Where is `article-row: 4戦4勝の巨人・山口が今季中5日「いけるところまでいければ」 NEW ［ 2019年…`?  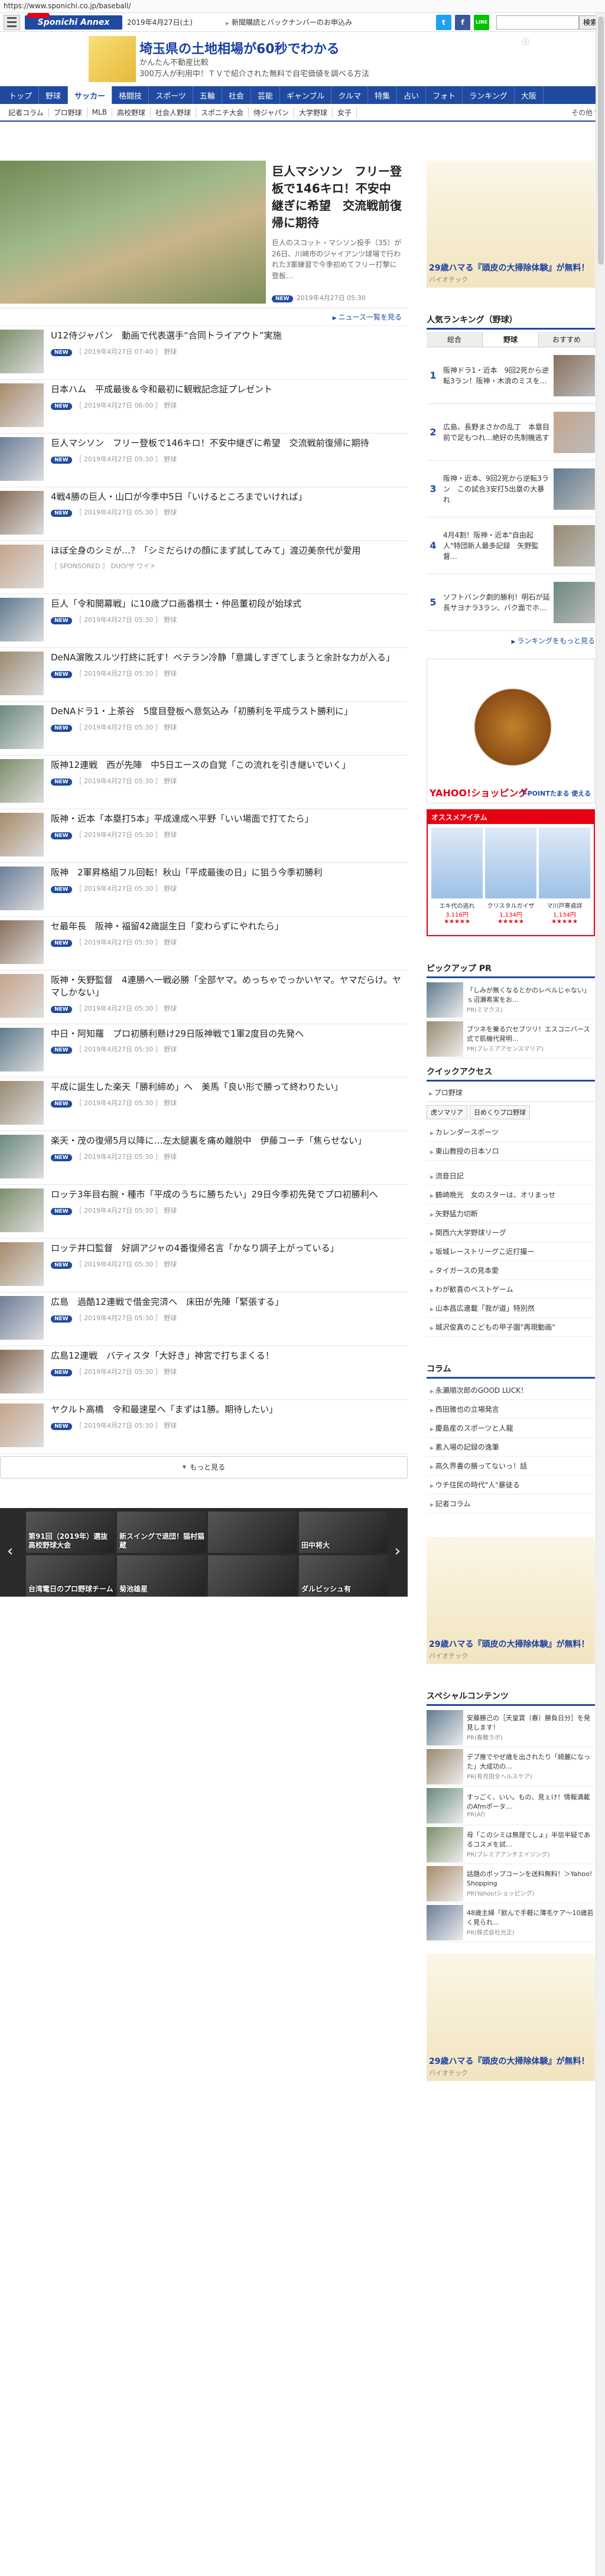 article-row: 4戦4勝の巨人・山口が今季中5日「いけるところまでいければ」 NEW ［ 2019年… is located at coordinates (204, 514).